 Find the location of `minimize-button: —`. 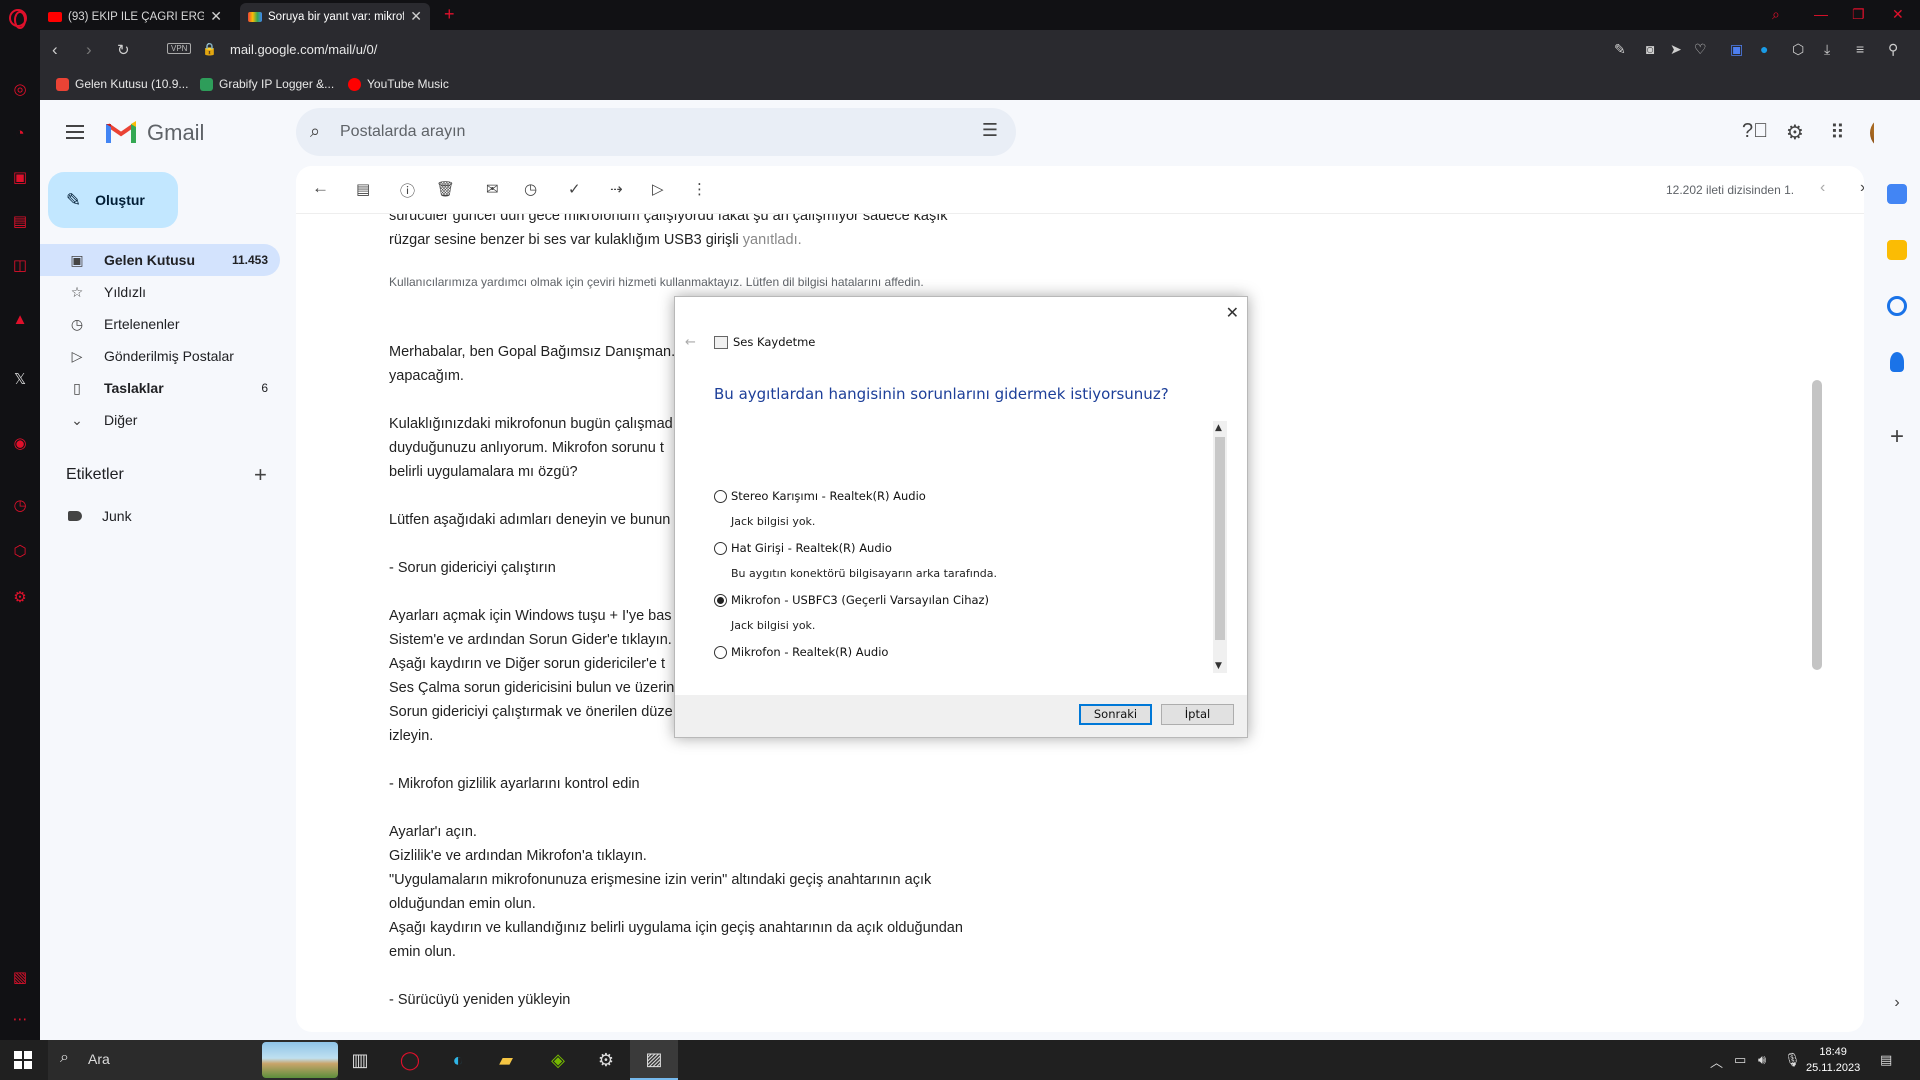

minimize-button: — is located at coordinates (1821, 14).